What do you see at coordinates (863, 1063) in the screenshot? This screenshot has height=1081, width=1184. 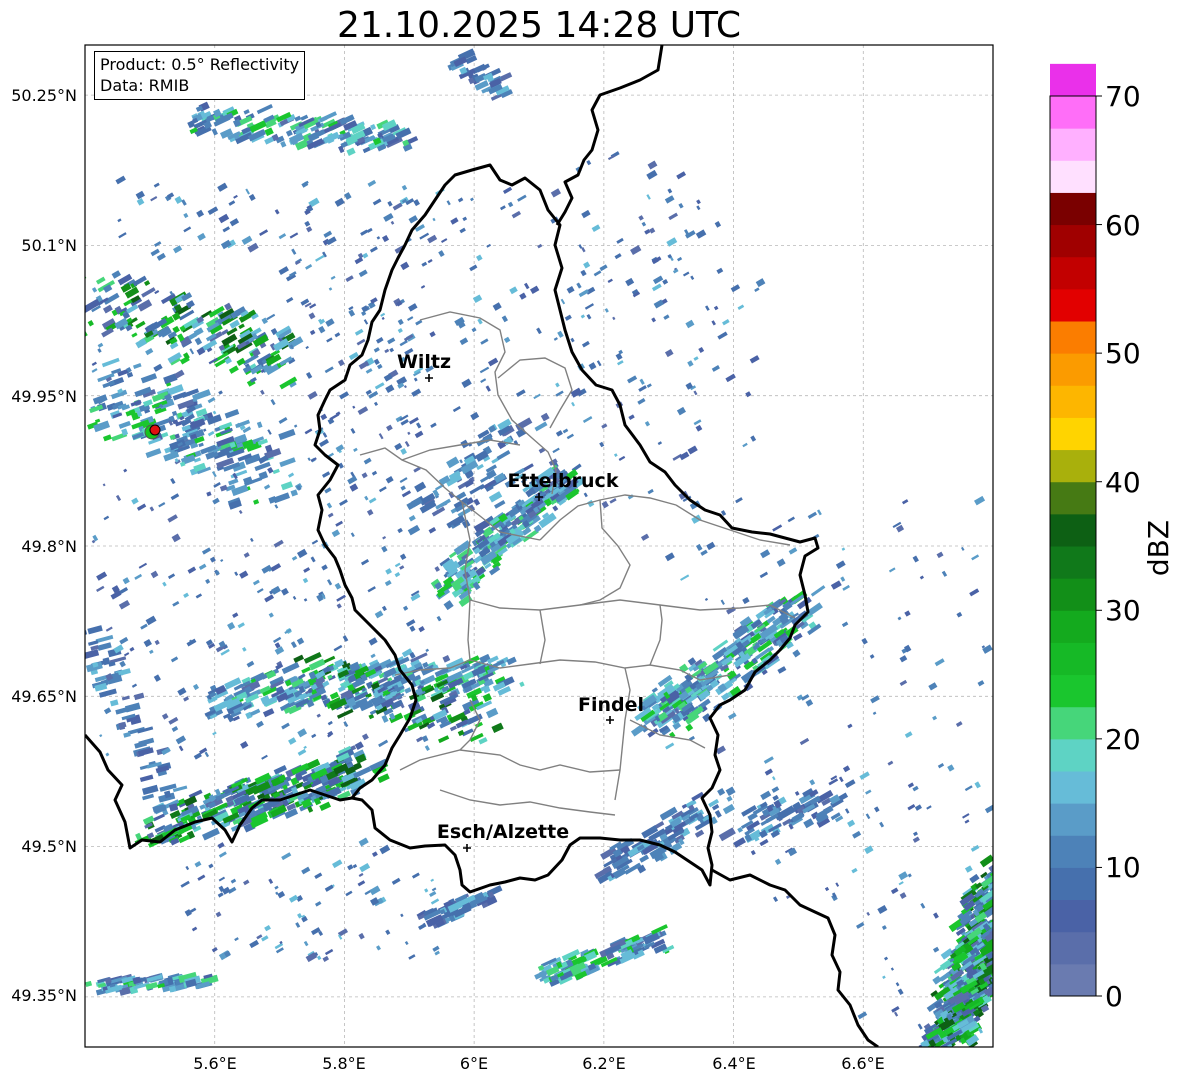 I see `lon-tick-label: 6.6°E` at bounding box center [863, 1063].